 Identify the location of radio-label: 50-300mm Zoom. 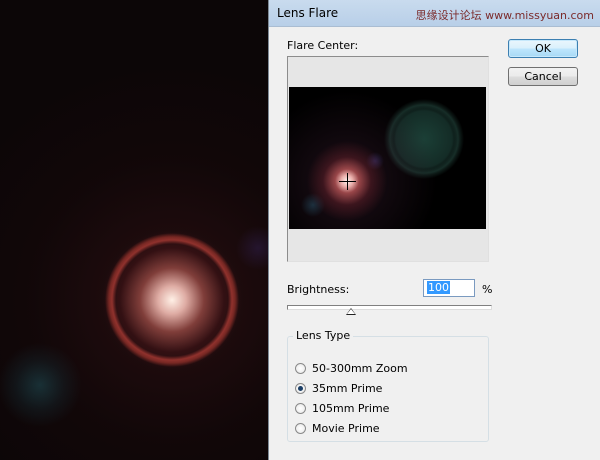
(360, 368).